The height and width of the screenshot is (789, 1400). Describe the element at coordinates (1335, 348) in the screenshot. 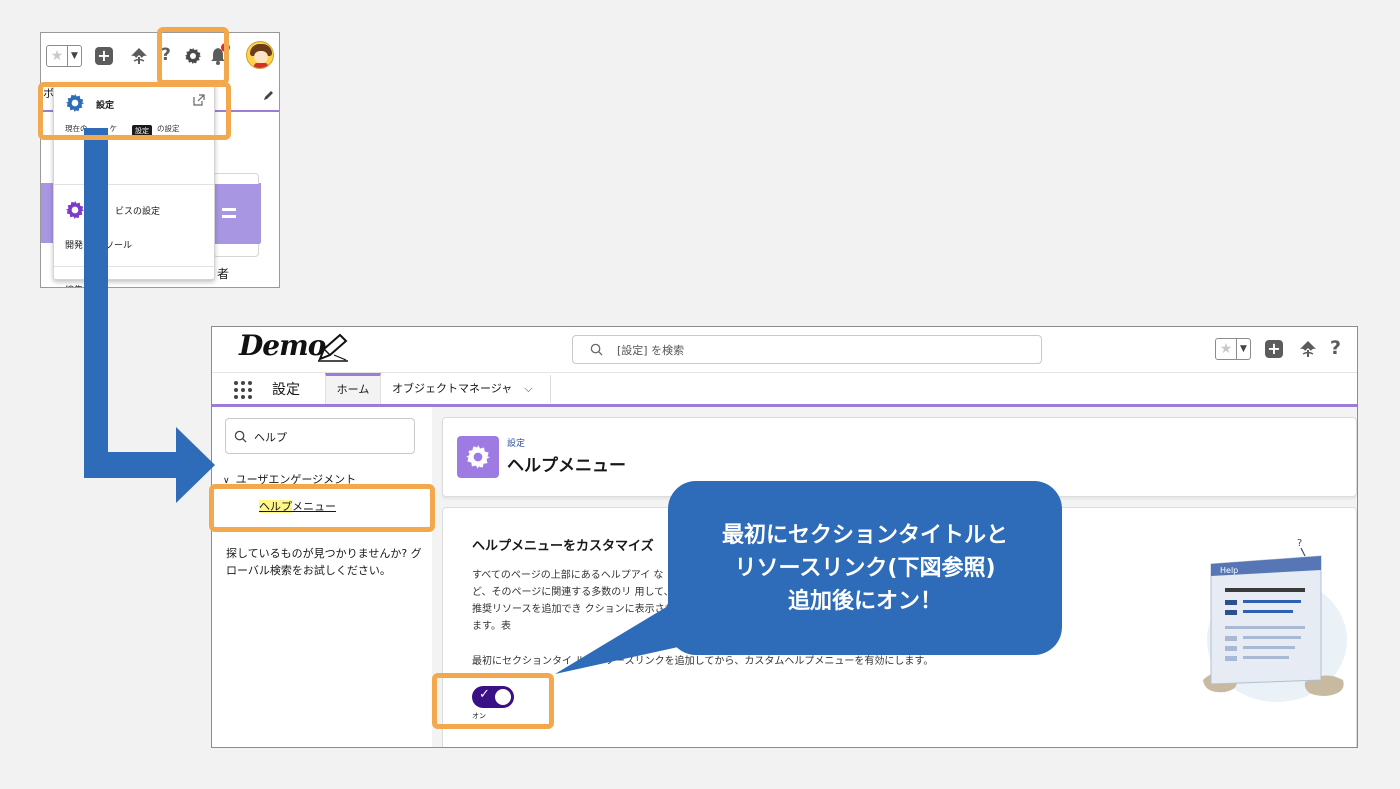

I see `help-icon: ?` at that location.